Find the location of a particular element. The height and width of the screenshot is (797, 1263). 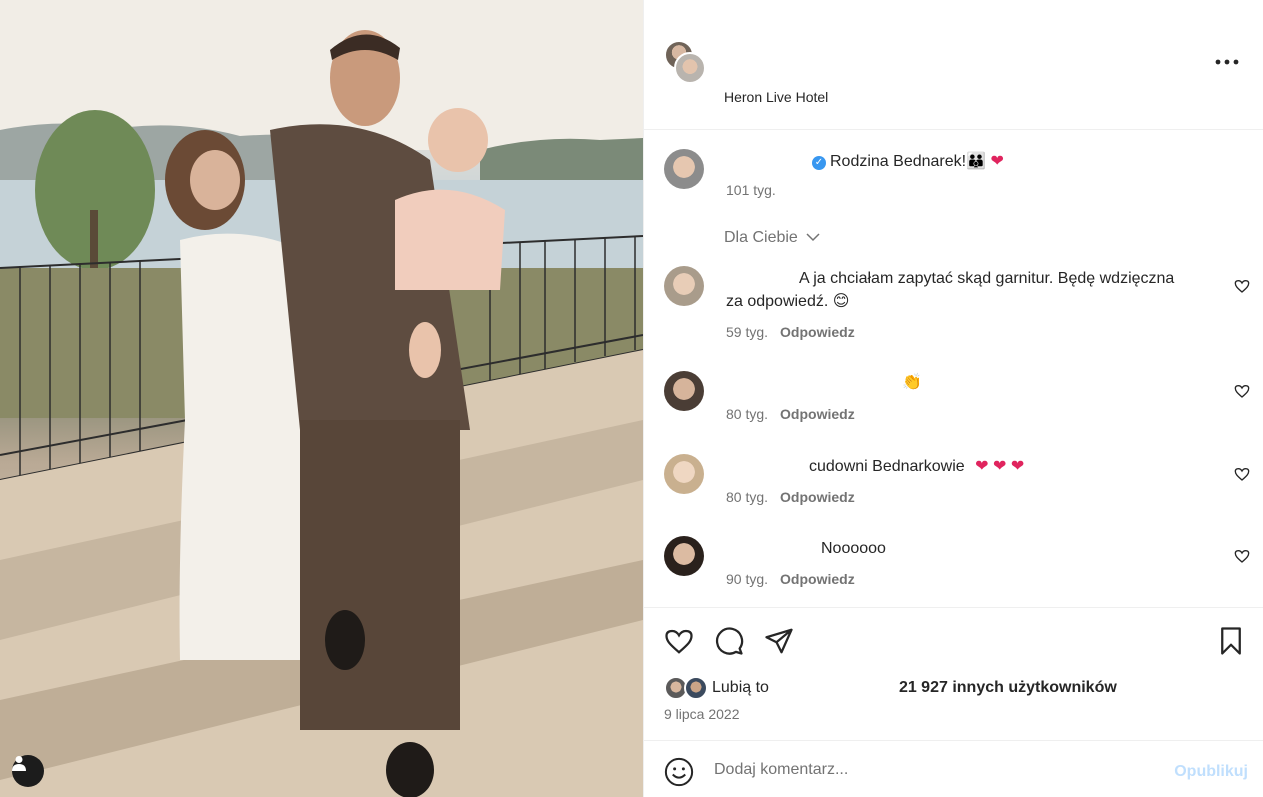

filter-label: Dla Ciebie is located at coordinates (761, 237).